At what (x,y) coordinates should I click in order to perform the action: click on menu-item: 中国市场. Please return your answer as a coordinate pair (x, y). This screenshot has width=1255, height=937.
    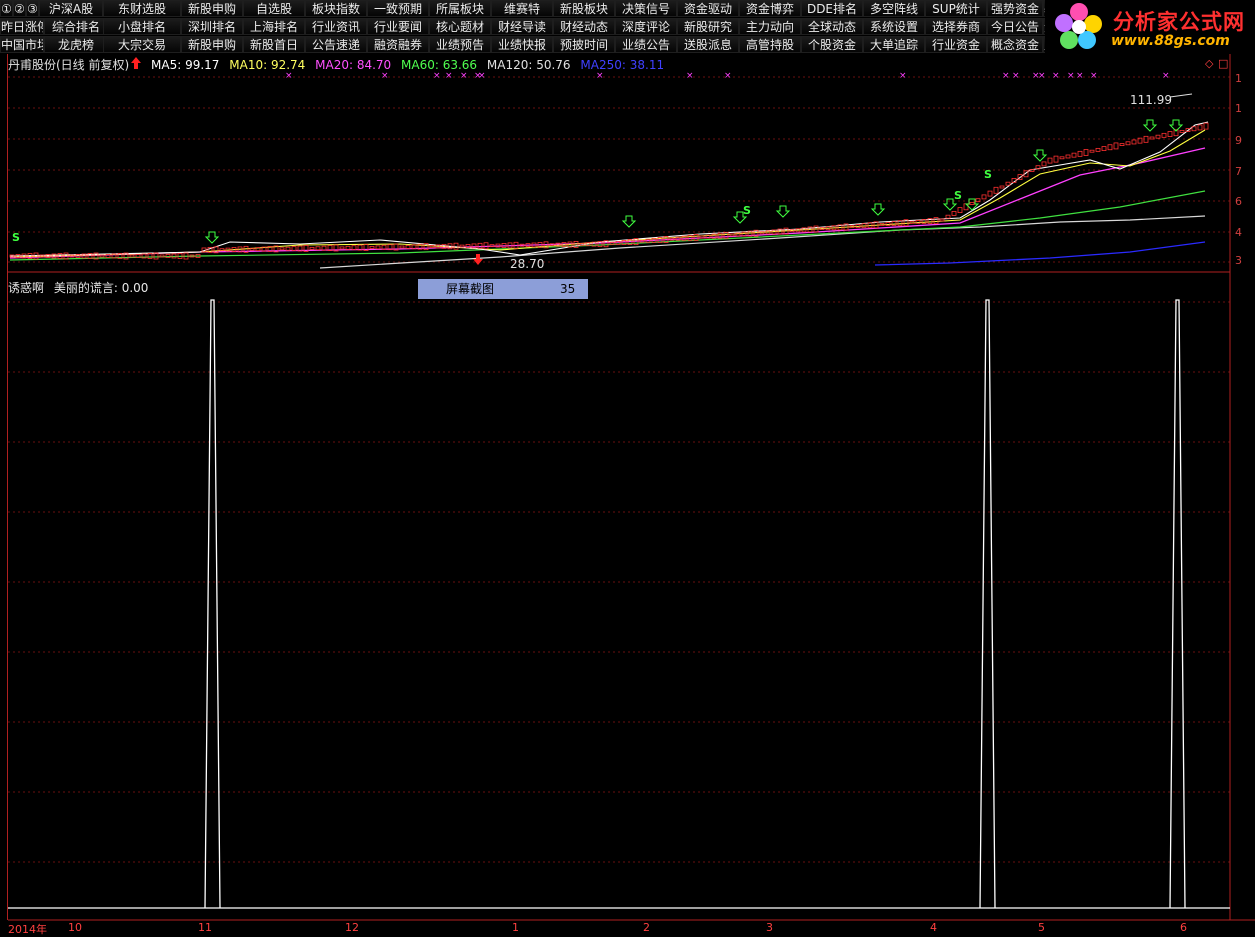
    Looking at the image, I should click on (22, 44).